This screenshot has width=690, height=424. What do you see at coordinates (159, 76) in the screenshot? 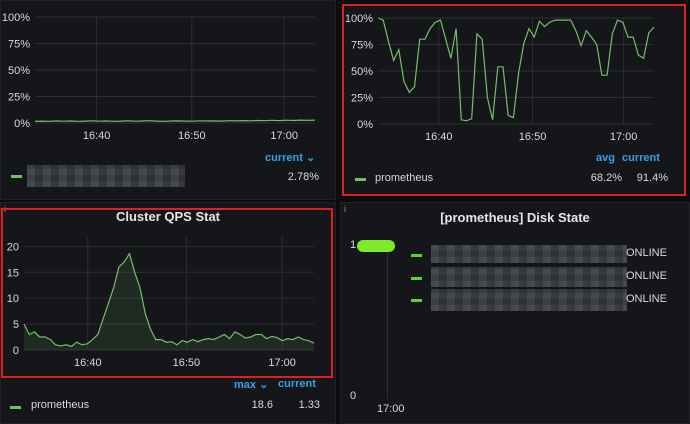
I see `chart-top-left: 100% 75% 50% 25% 0% 16:40 16:50 17:00` at bounding box center [159, 76].